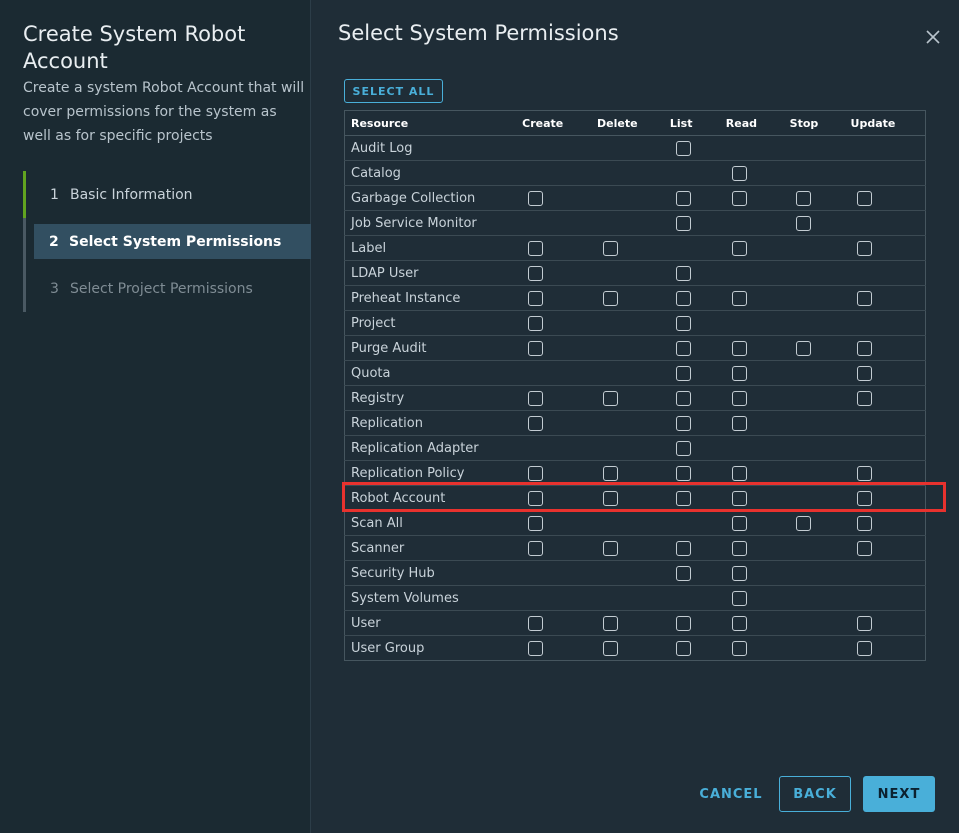 This screenshot has height=833, width=959. I want to click on cancel-button: CANCEL, so click(731, 794).